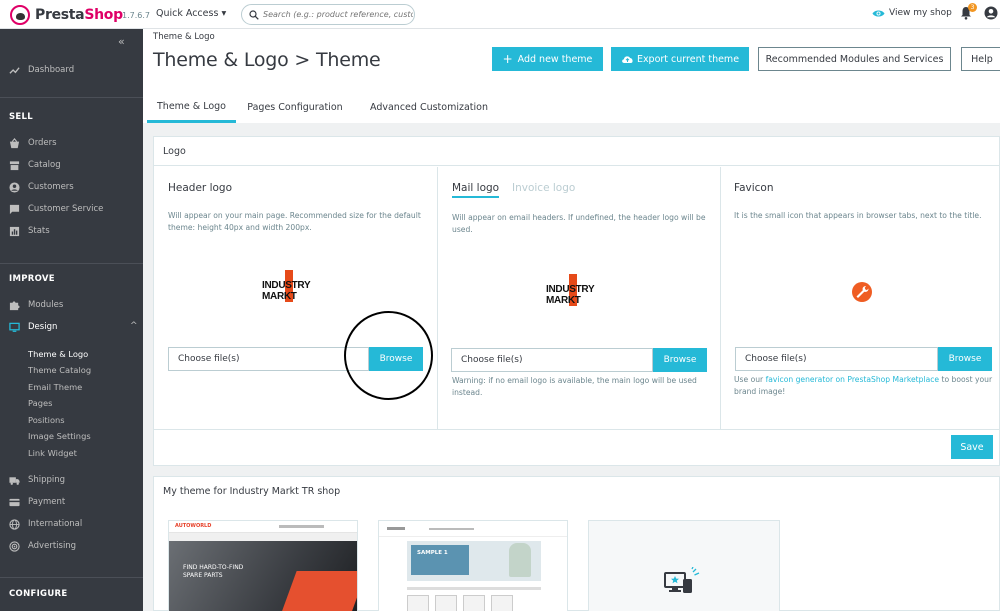 This screenshot has width=1000, height=611. Describe the element at coordinates (51, 70) in the screenshot. I see `sidebar-item-label: Dashboard` at that location.